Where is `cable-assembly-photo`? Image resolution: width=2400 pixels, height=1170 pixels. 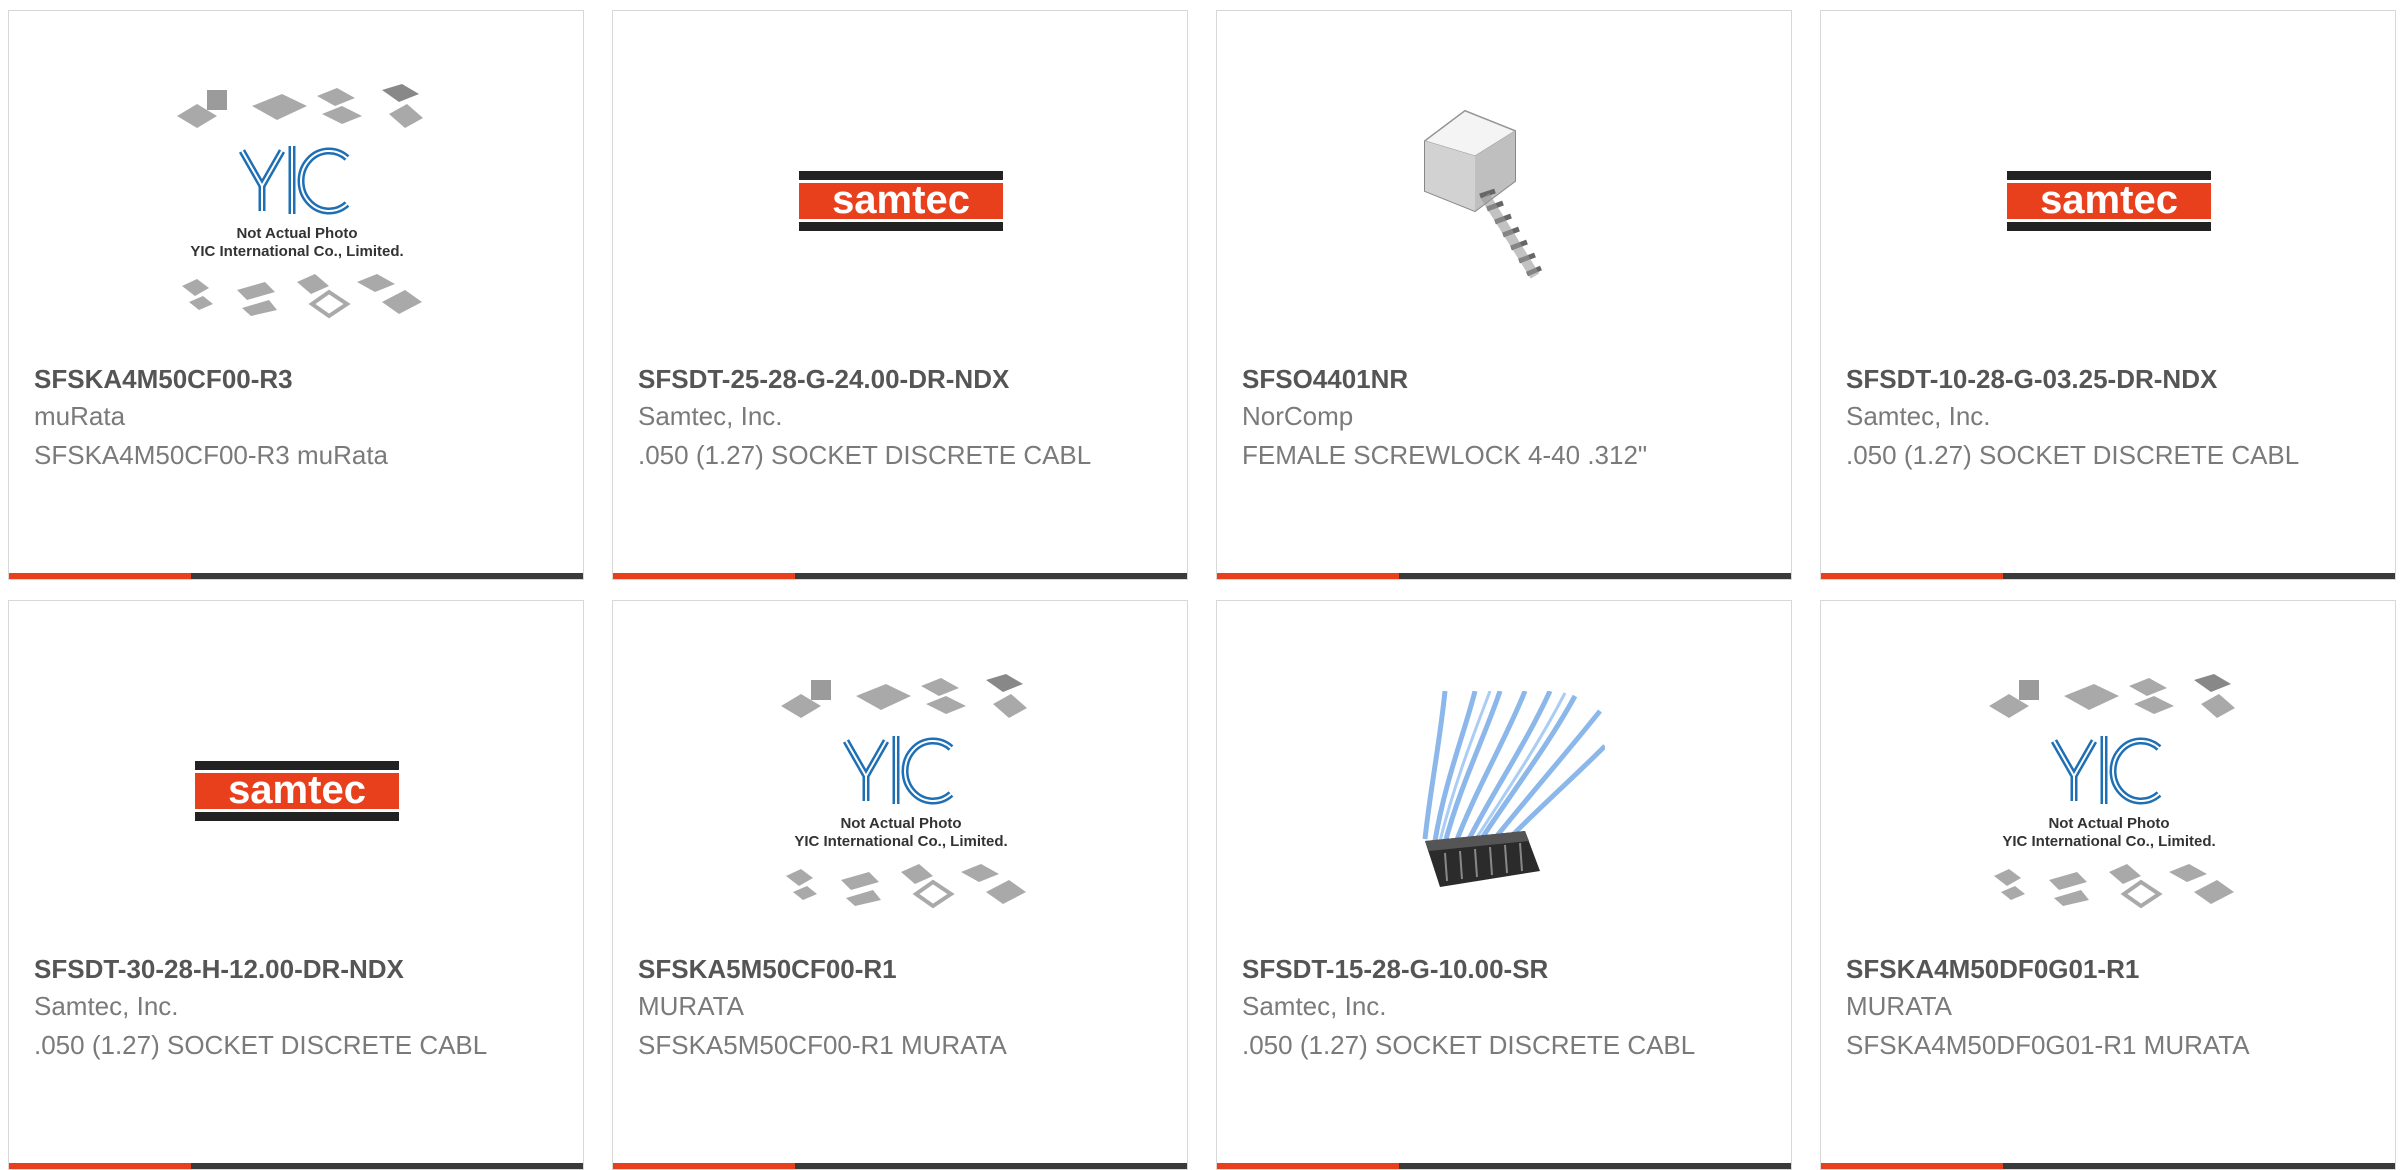
cable-assembly-photo is located at coordinates (1504, 791).